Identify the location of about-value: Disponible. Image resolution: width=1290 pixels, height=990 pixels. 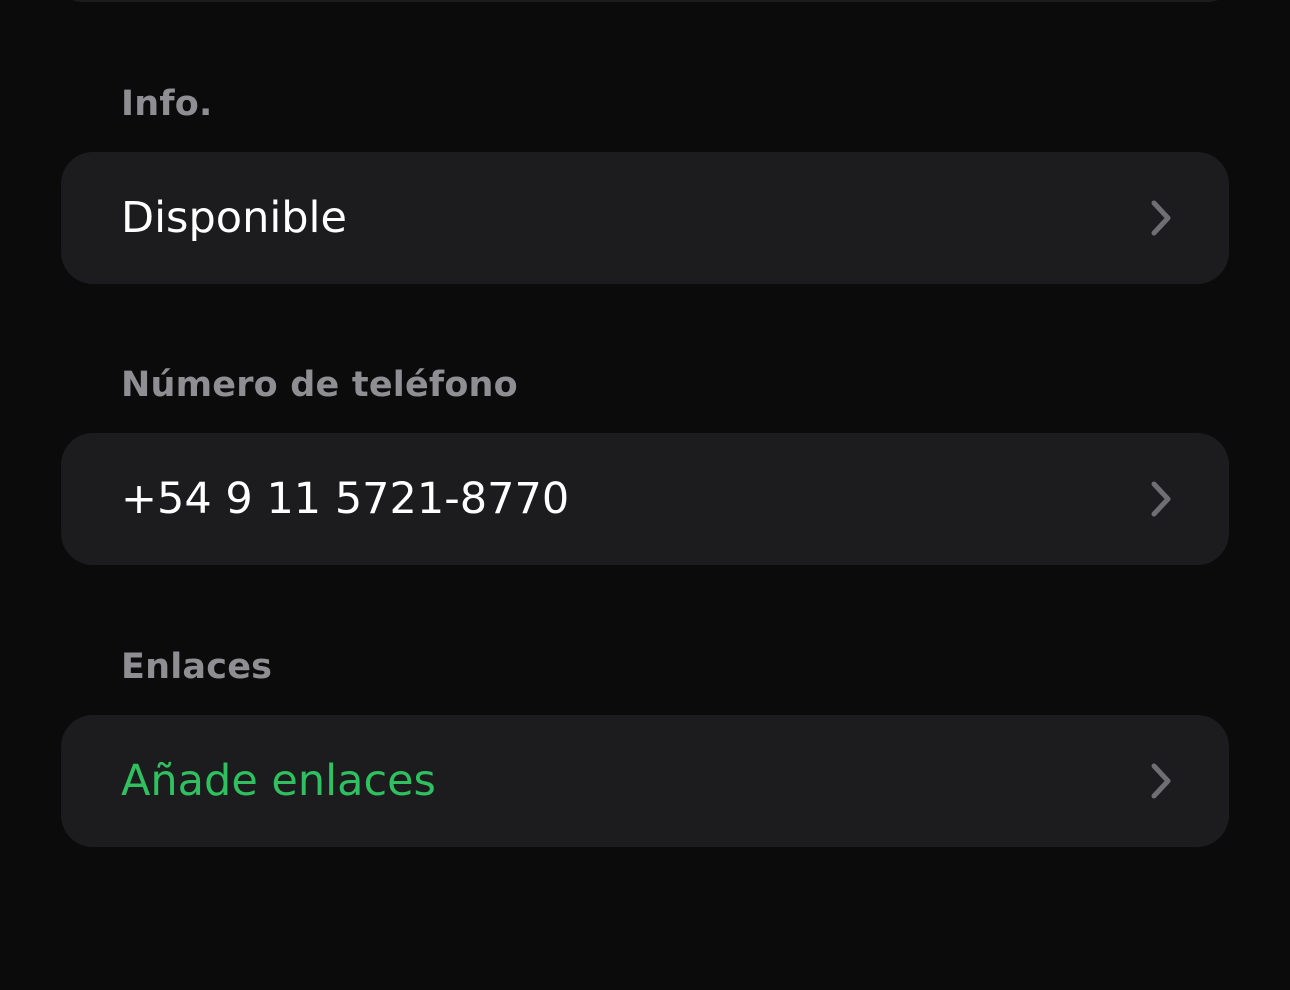
(234, 218).